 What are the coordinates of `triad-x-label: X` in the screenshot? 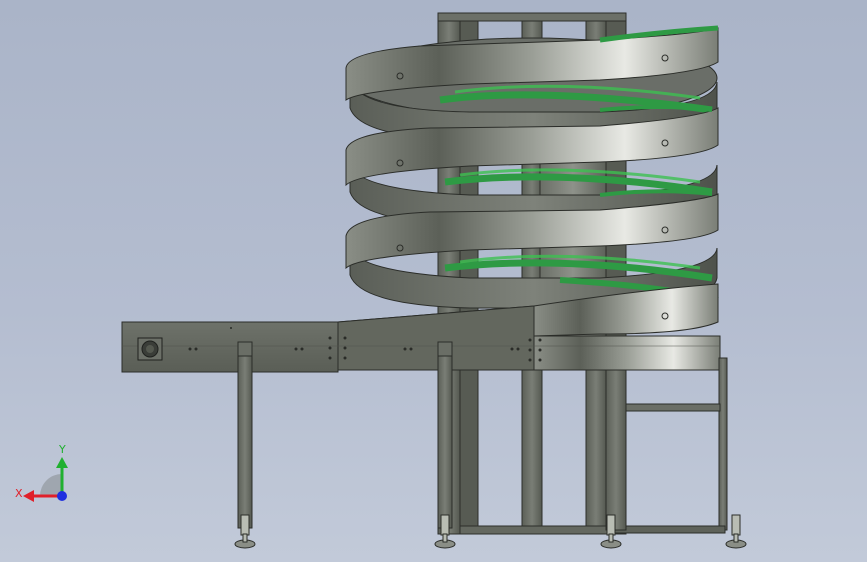 It's located at (19, 493).